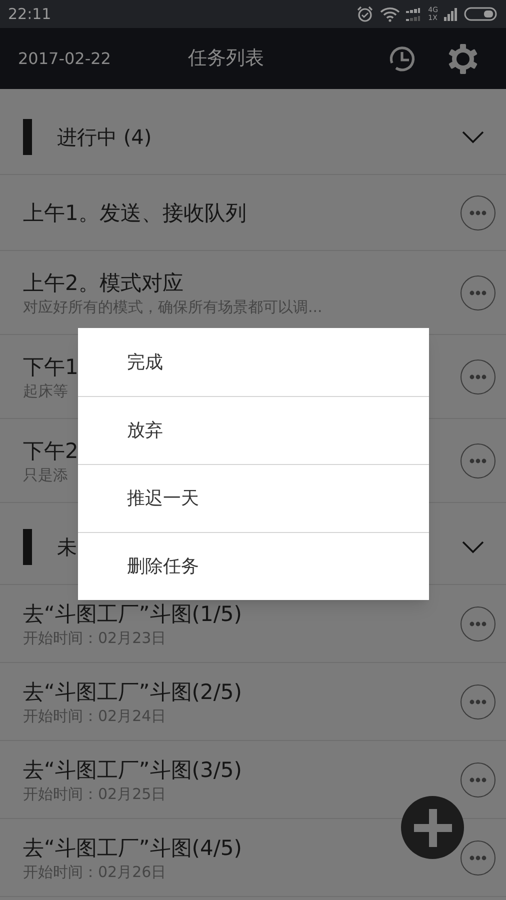 This screenshot has width=506, height=900. I want to click on task-title: 去“斗图工厂”斗图(2/5), so click(132, 692).